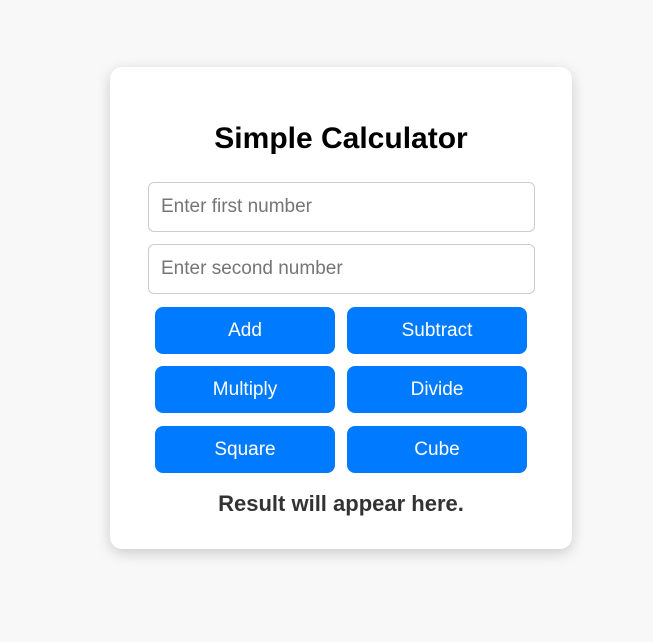 This screenshot has width=653, height=642. I want to click on page-title: Simple Calculator, so click(341, 138).